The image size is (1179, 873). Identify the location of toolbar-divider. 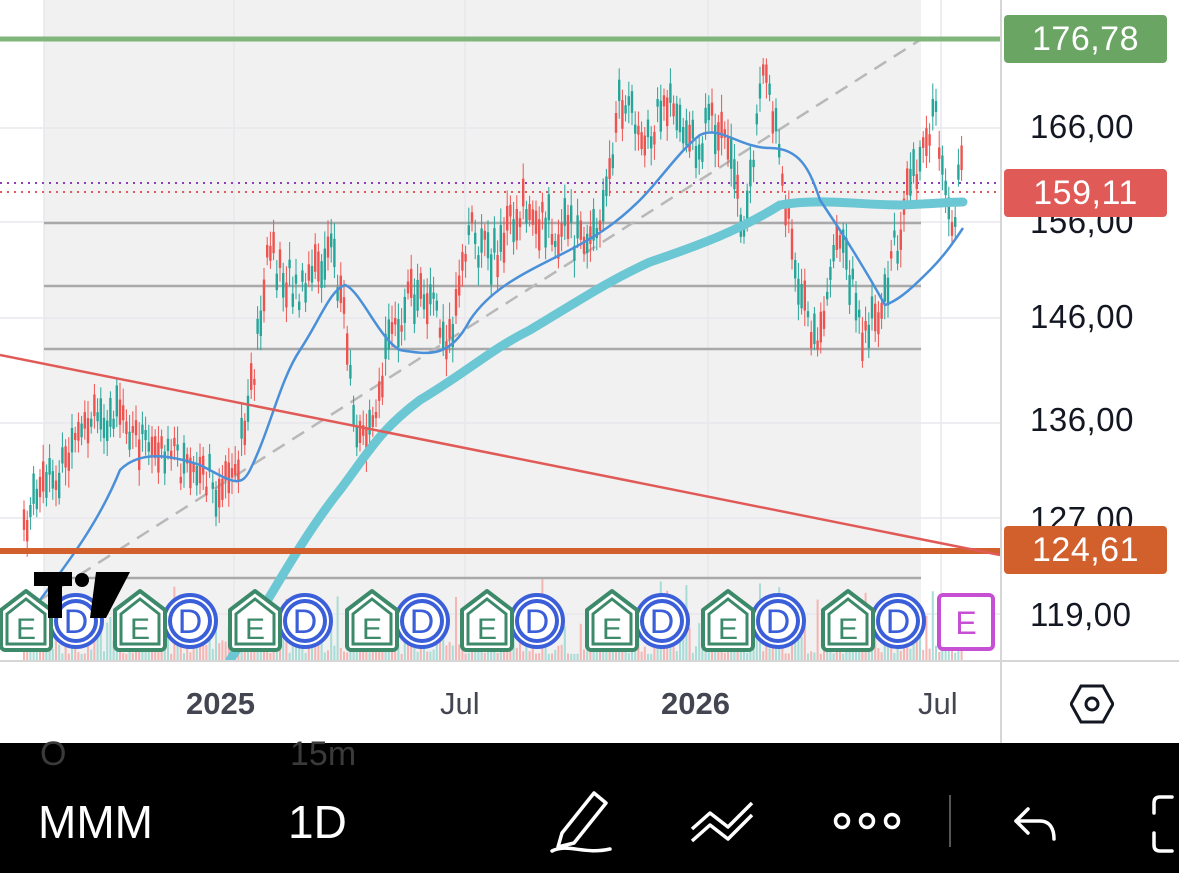
(950, 821).